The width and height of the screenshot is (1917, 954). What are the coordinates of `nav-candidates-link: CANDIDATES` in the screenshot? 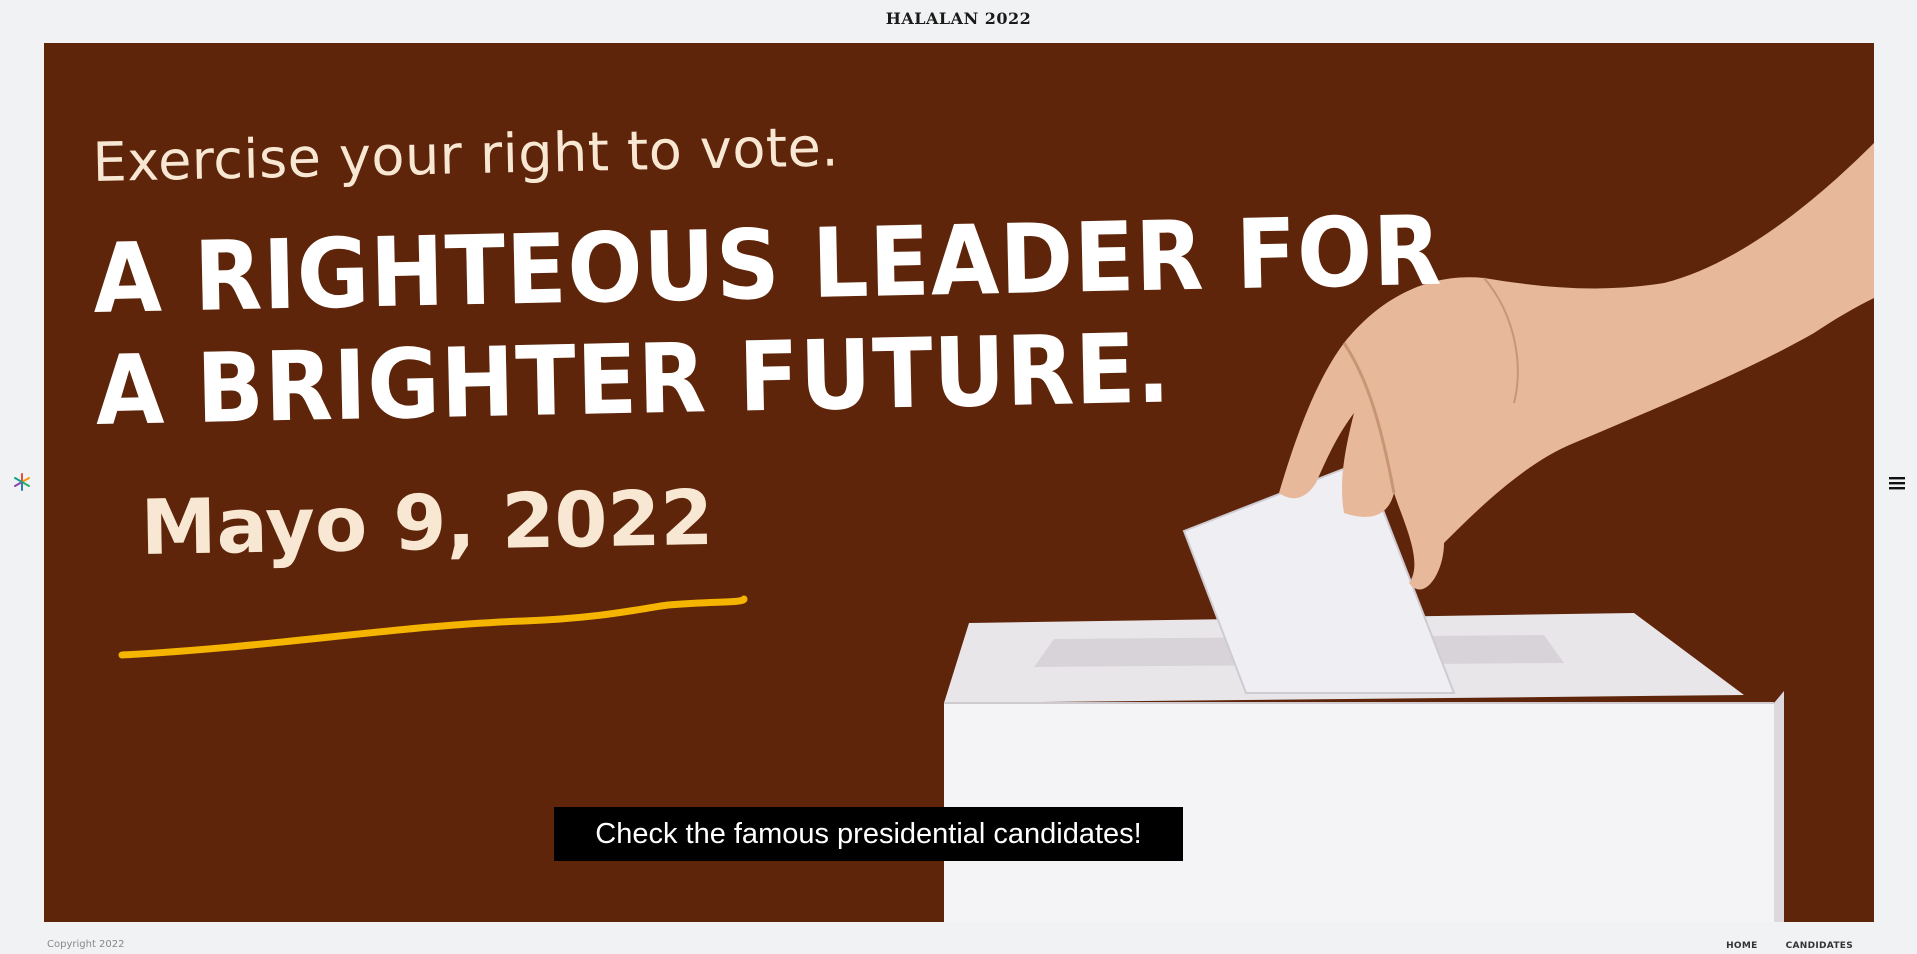 It's located at (1819, 946).